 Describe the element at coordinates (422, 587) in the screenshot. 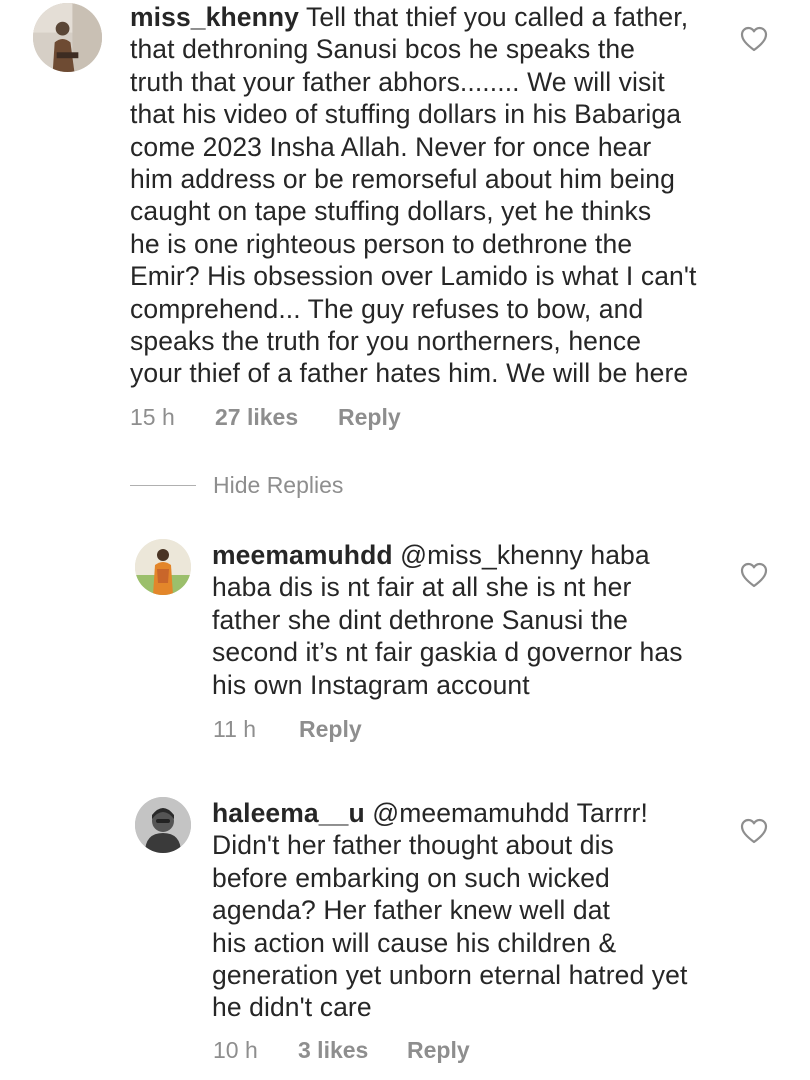

I see `comment-line: haba dis is nt fair at all she is nt her` at that location.